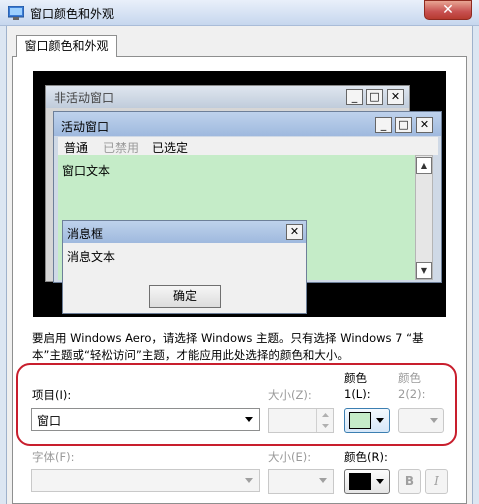 The width and height of the screenshot is (479, 504). What do you see at coordinates (290, 395) in the screenshot?
I see `item-size-label: 大小(Z):` at bounding box center [290, 395].